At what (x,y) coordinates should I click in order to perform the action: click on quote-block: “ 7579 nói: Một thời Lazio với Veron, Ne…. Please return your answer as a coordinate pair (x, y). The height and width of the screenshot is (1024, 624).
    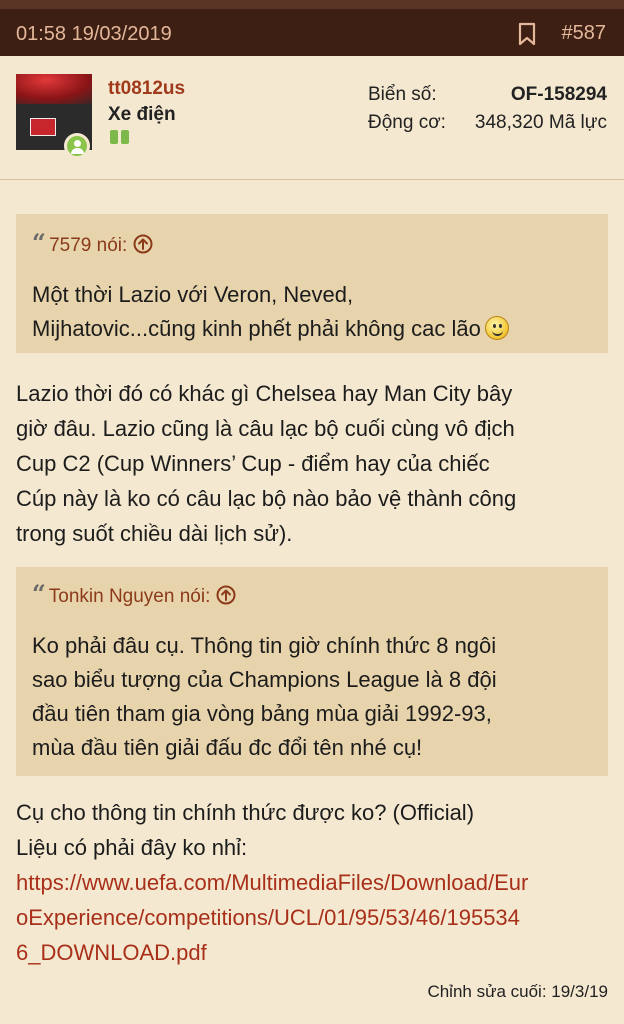
    Looking at the image, I should click on (312, 283).